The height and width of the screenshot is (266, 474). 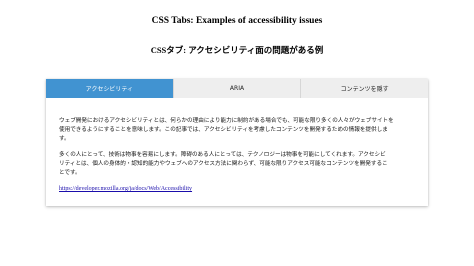 What do you see at coordinates (237, 50) in the screenshot?
I see `page-subtitle: CSSタブ: アクセシビリティ面の問題がある例` at bounding box center [237, 50].